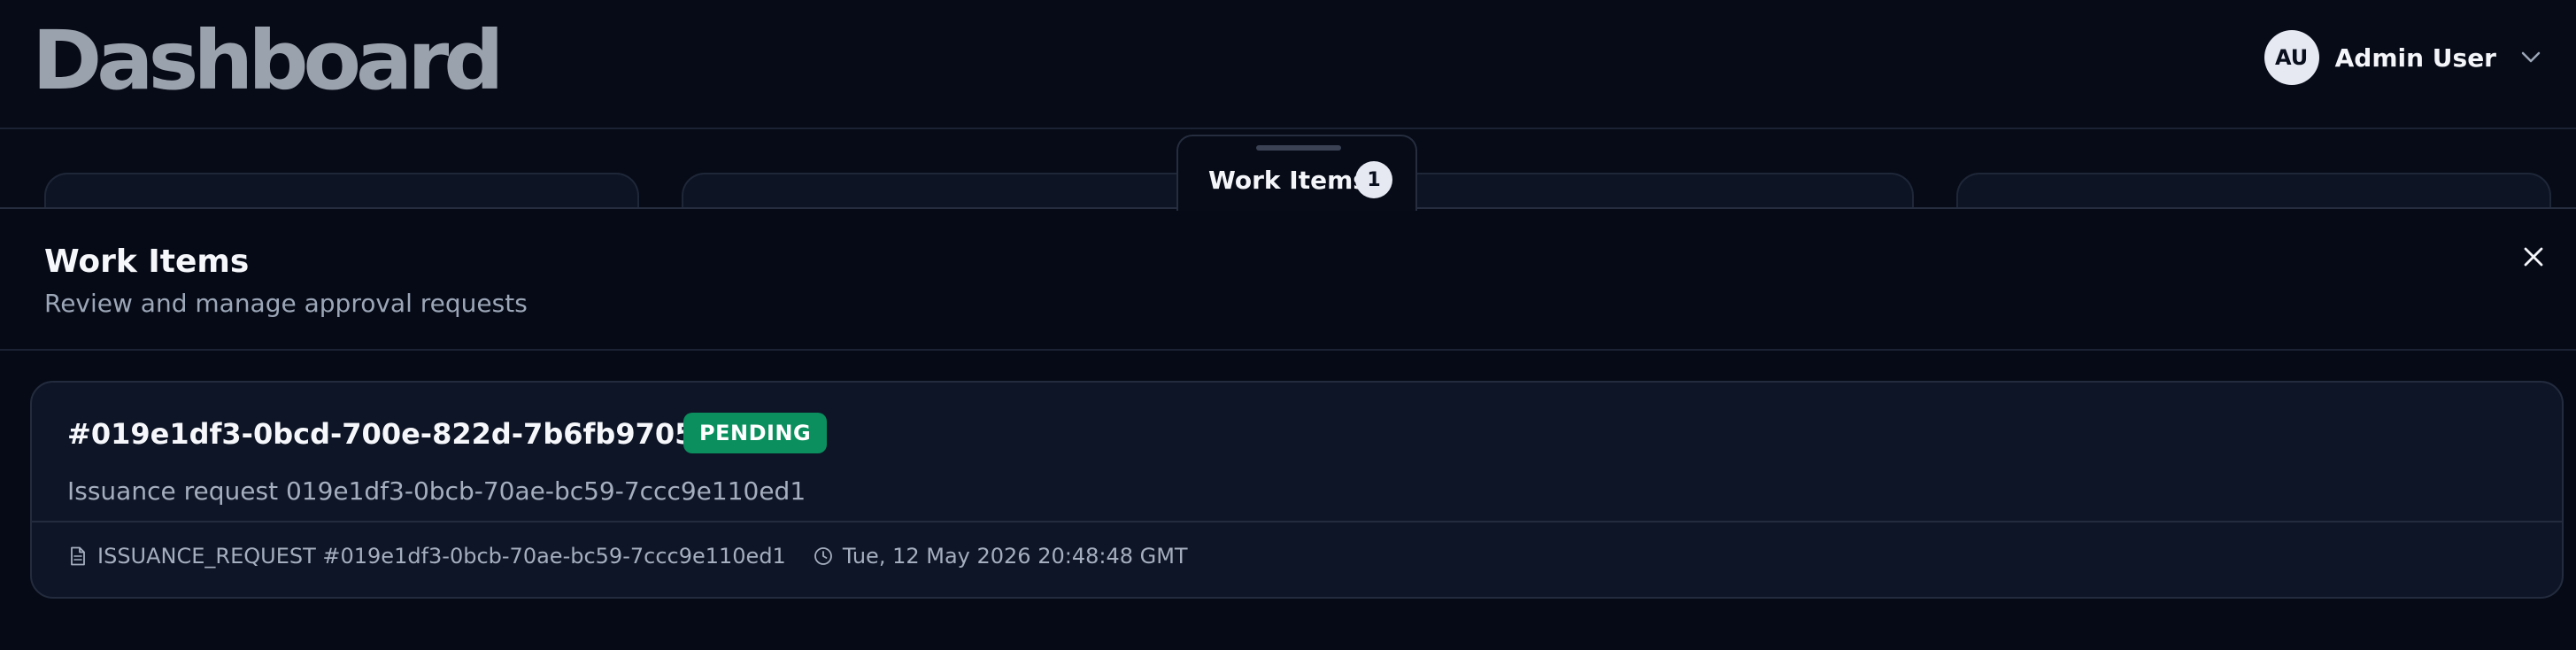 Image resolution: width=2576 pixels, height=650 pixels. I want to click on avatar: AU, so click(2291, 57).